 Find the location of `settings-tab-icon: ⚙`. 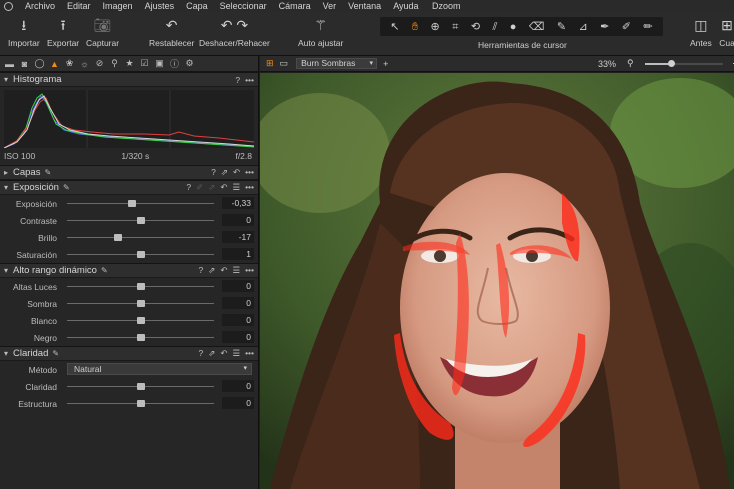

settings-tab-icon: ⚙ is located at coordinates (189, 64).